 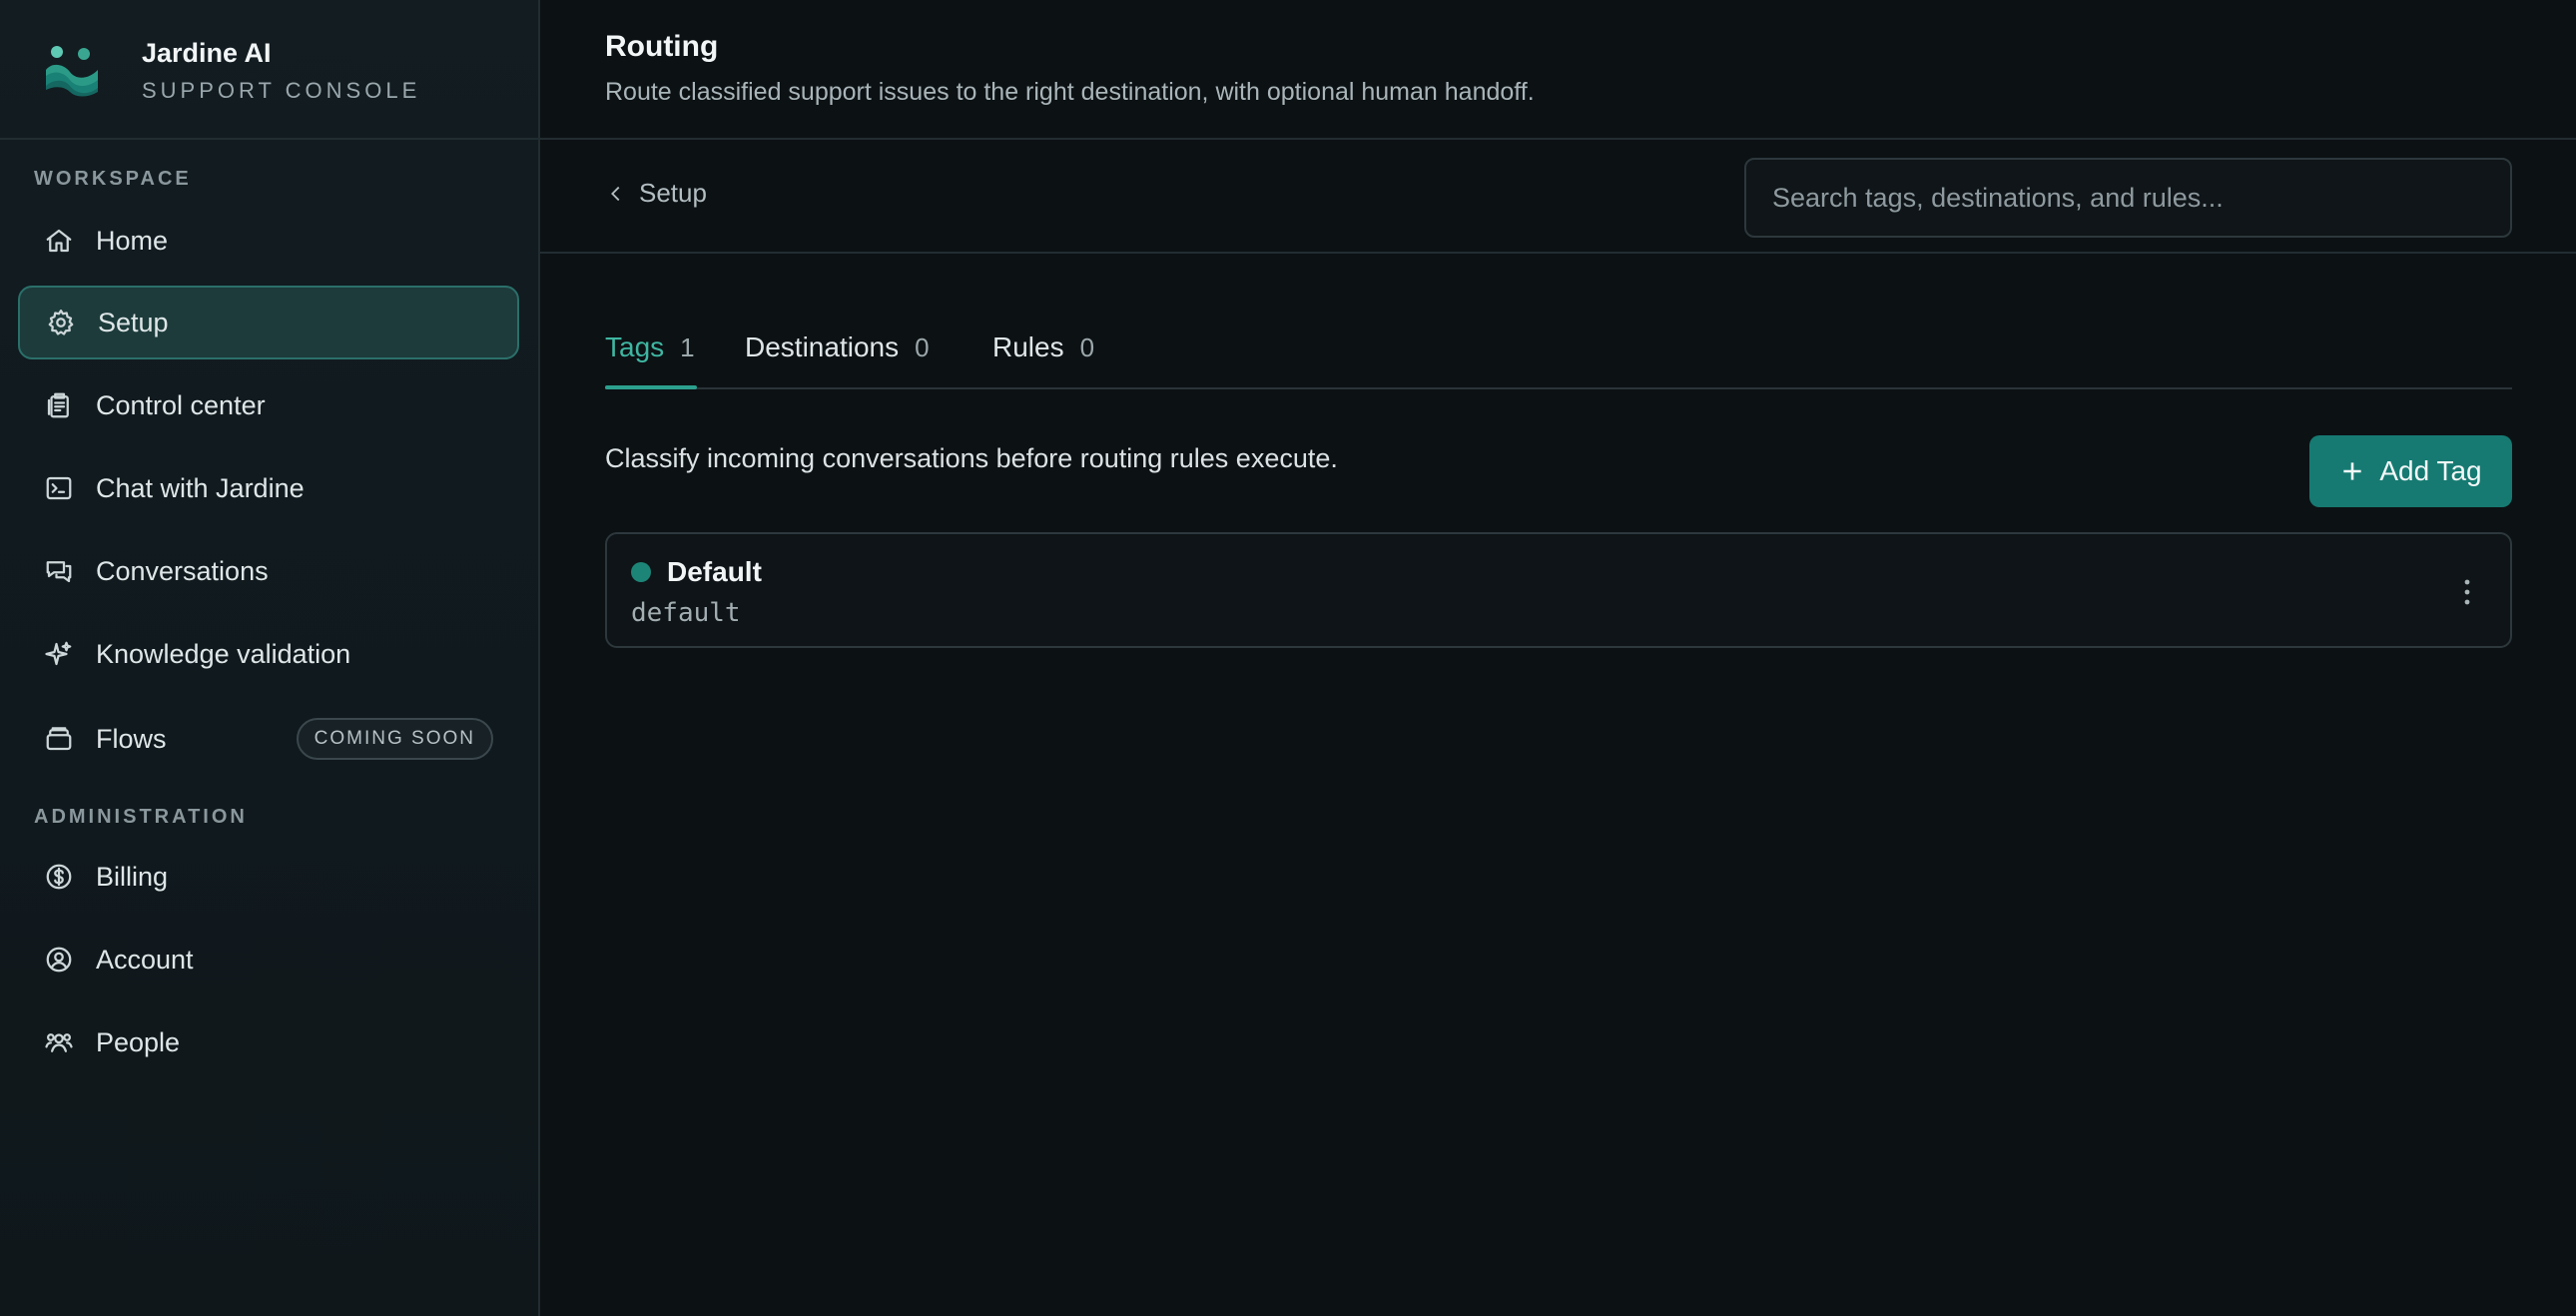 What do you see at coordinates (822, 347) in the screenshot?
I see `tab-label: Destinations` at bounding box center [822, 347].